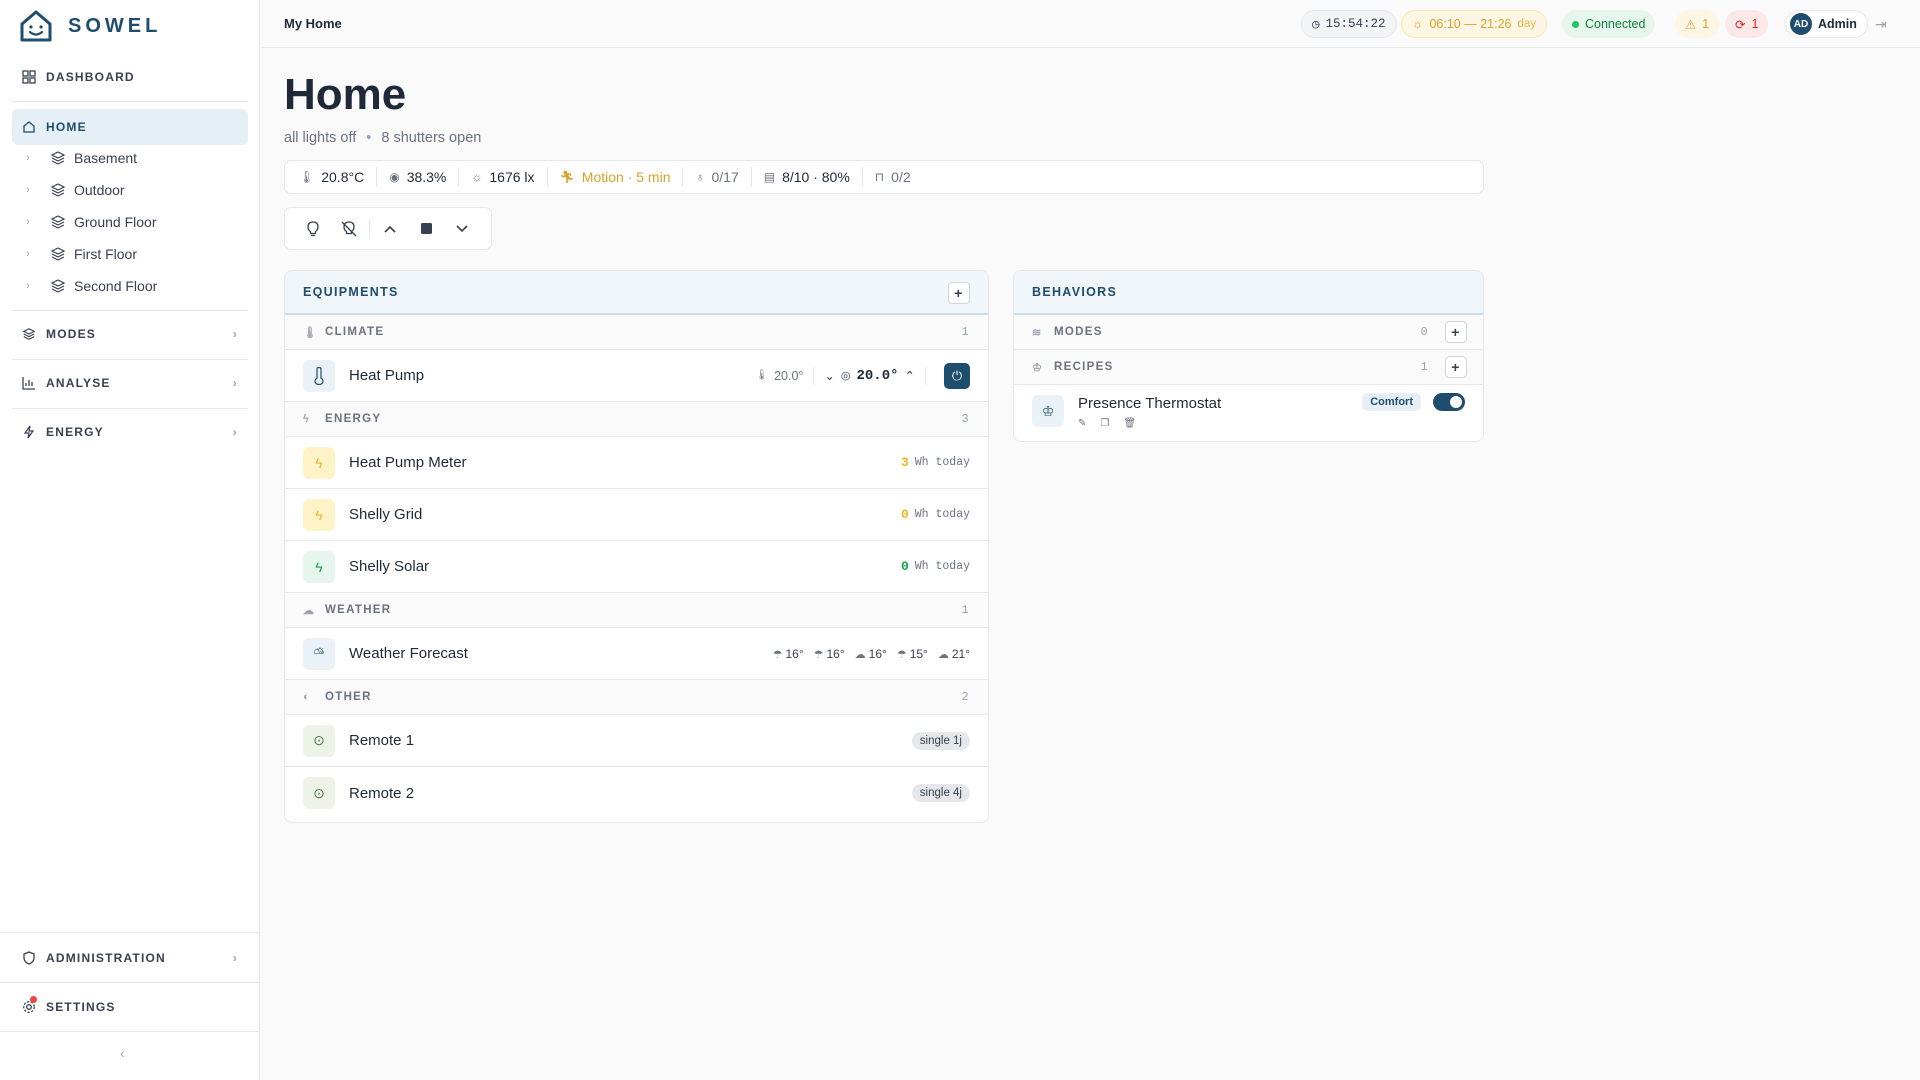  I want to click on equipment-heat-pump: Heat Pump 🌡︎ 20.0° ⌄ ◎ 20.0° ⌃ ⏻, so click(636, 376).